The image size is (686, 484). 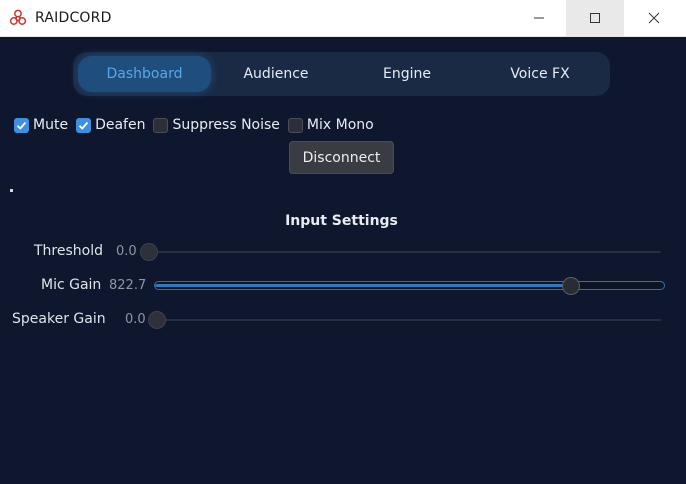 I want to click on mic-gain-slider-fill, so click(x=364, y=285).